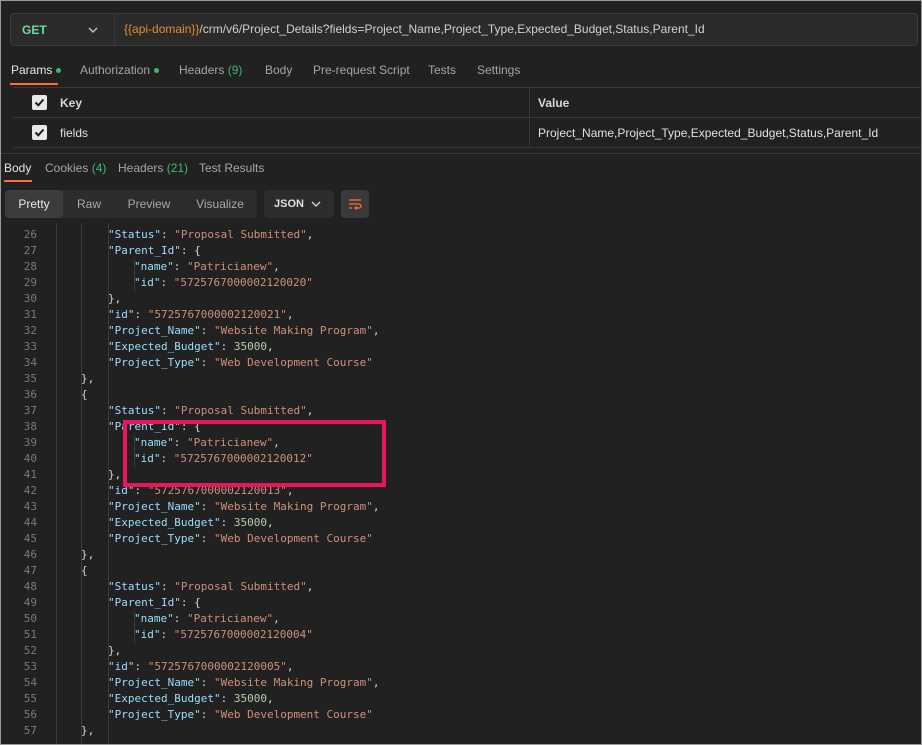 The image size is (922, 745). Describe the element at coordinates (75, 168) in the screenshot. I see `tab-cookies: Cookies (4)` at that location.